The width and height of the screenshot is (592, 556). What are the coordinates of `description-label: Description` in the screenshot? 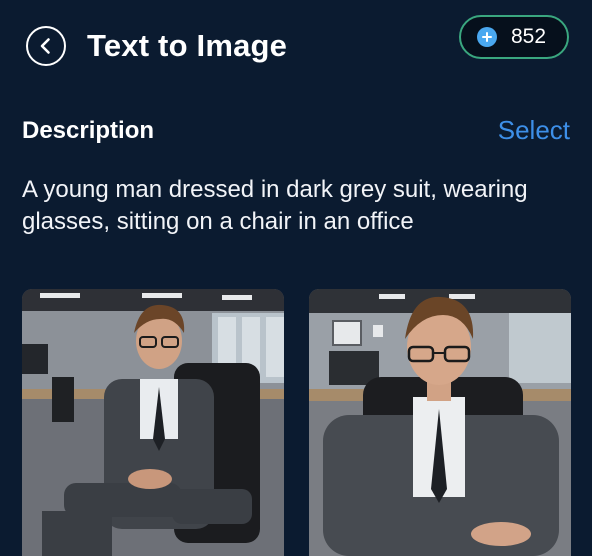 It's located at (88, 130).